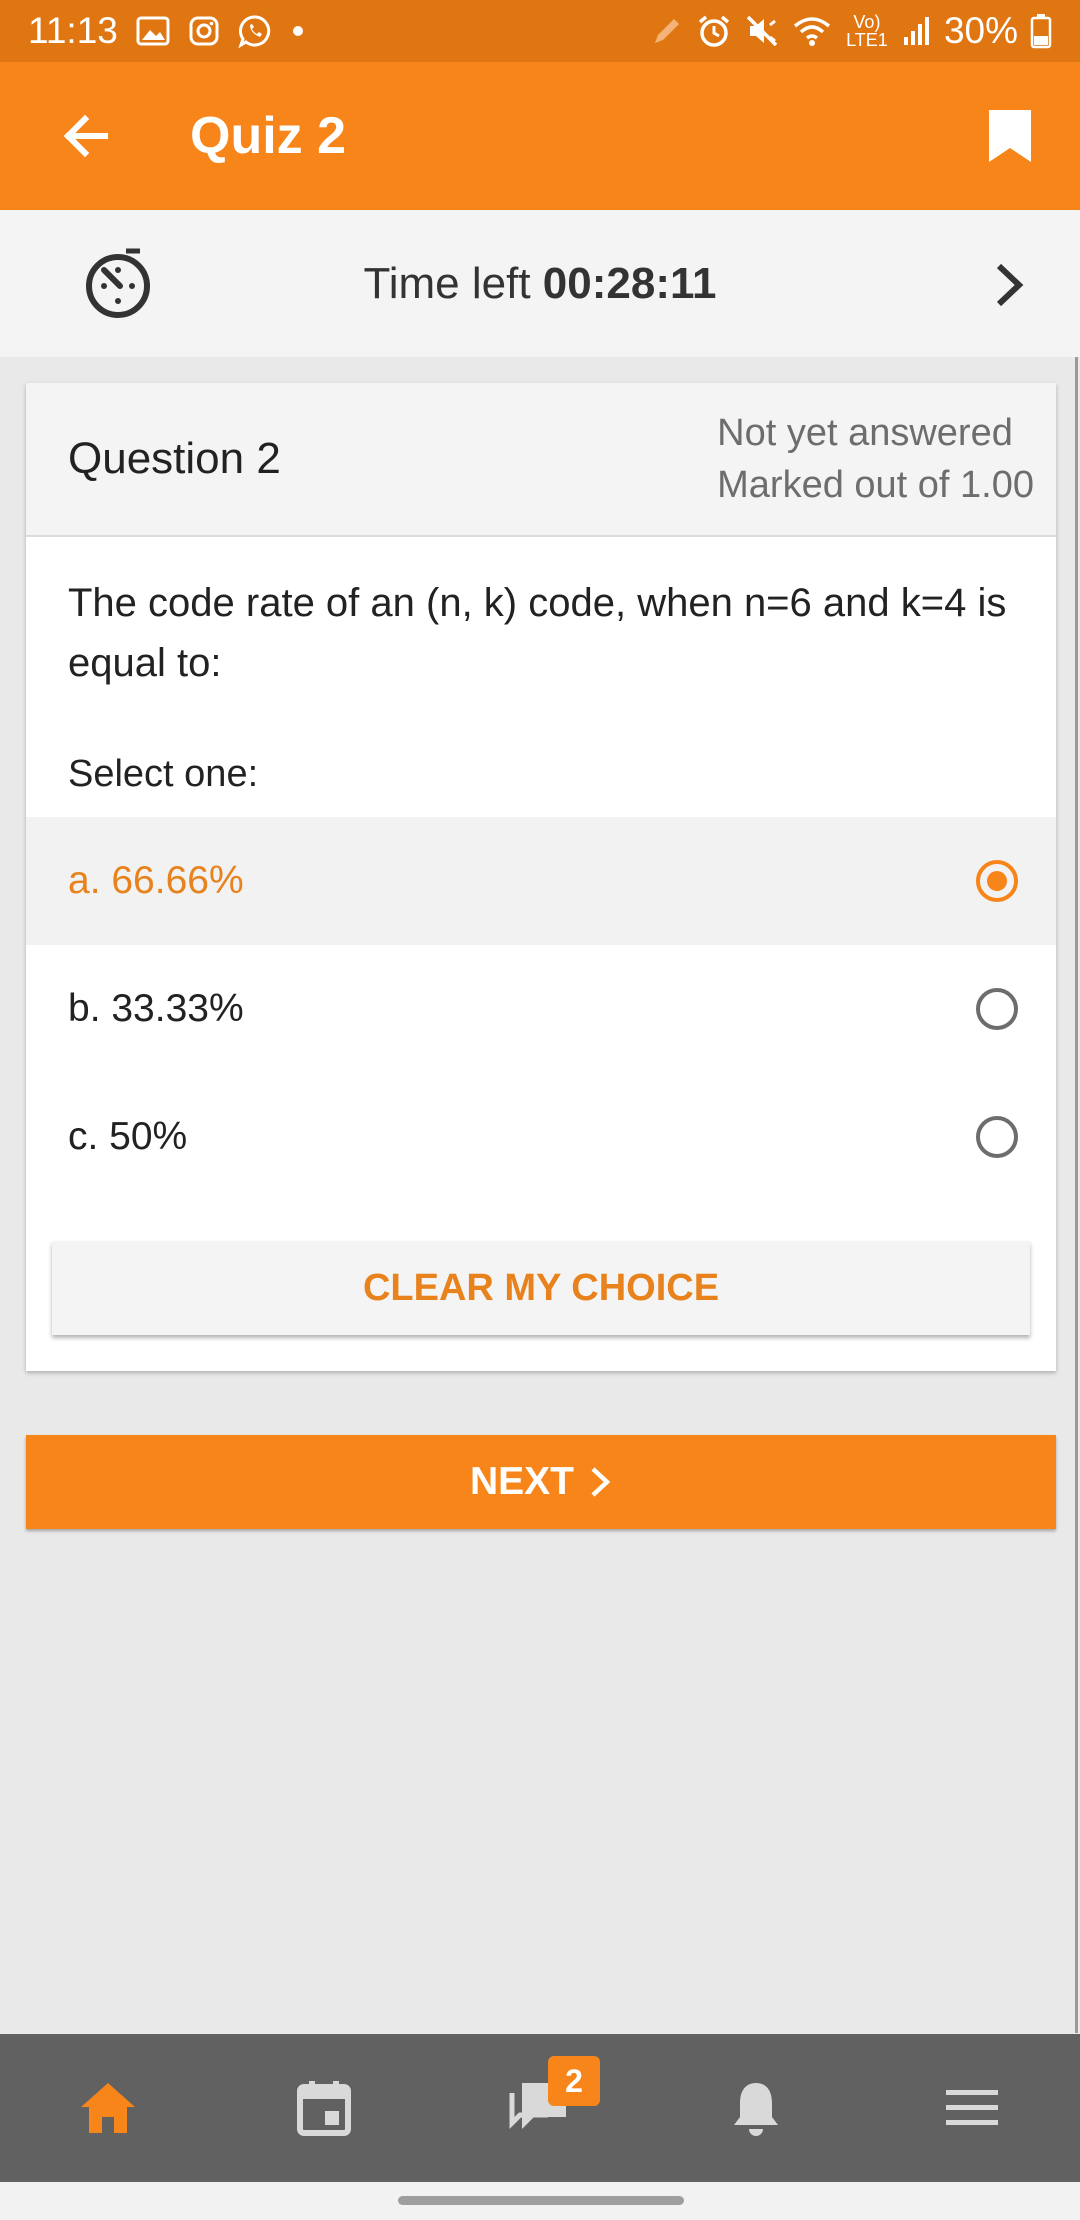  Describe the element at coordinates (865, 433) in the screenshot. I see `answer-status: Not yet answered` at that location.